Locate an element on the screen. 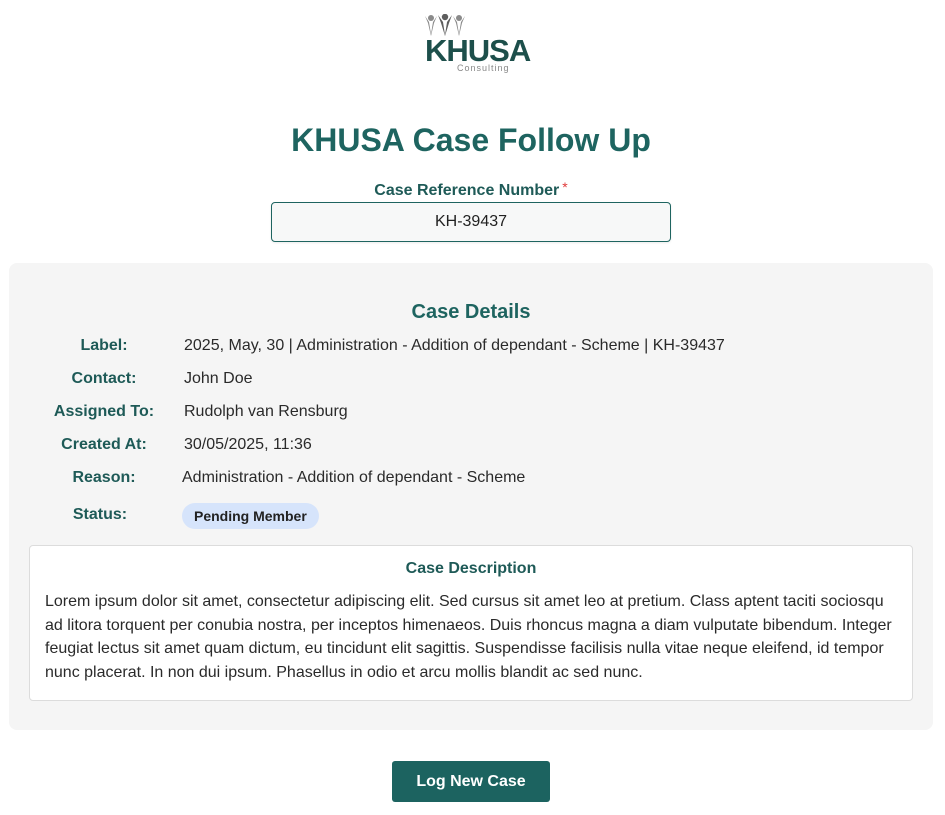 The image size is (945, 815). status-row-label: Status: is located at coordinates (100, 514).